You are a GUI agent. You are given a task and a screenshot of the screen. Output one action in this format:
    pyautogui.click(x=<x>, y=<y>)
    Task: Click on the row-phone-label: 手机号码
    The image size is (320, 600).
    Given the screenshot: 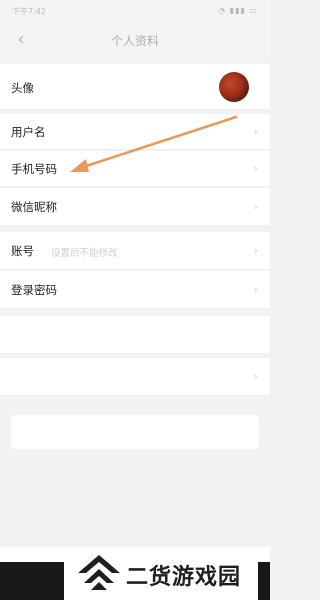 What is the action you would take?
    pyautogui.click(x=34, y=169)
    